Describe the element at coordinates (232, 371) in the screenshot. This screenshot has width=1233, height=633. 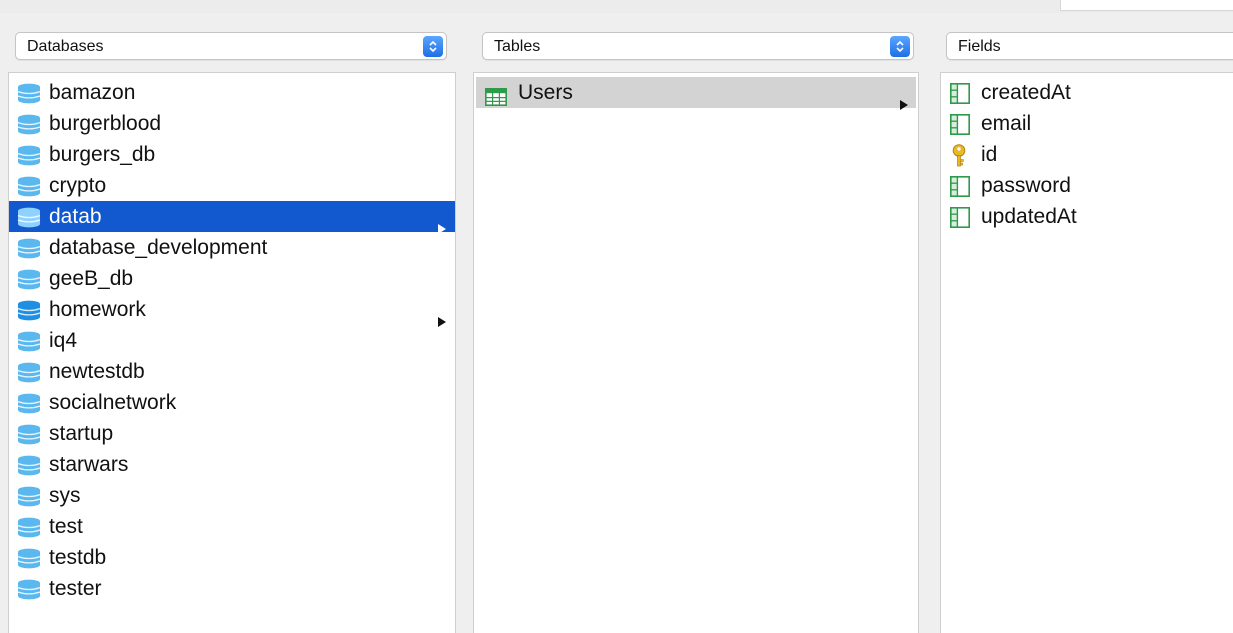
I see `database-item-newtestdb: newtestdb` at that location.